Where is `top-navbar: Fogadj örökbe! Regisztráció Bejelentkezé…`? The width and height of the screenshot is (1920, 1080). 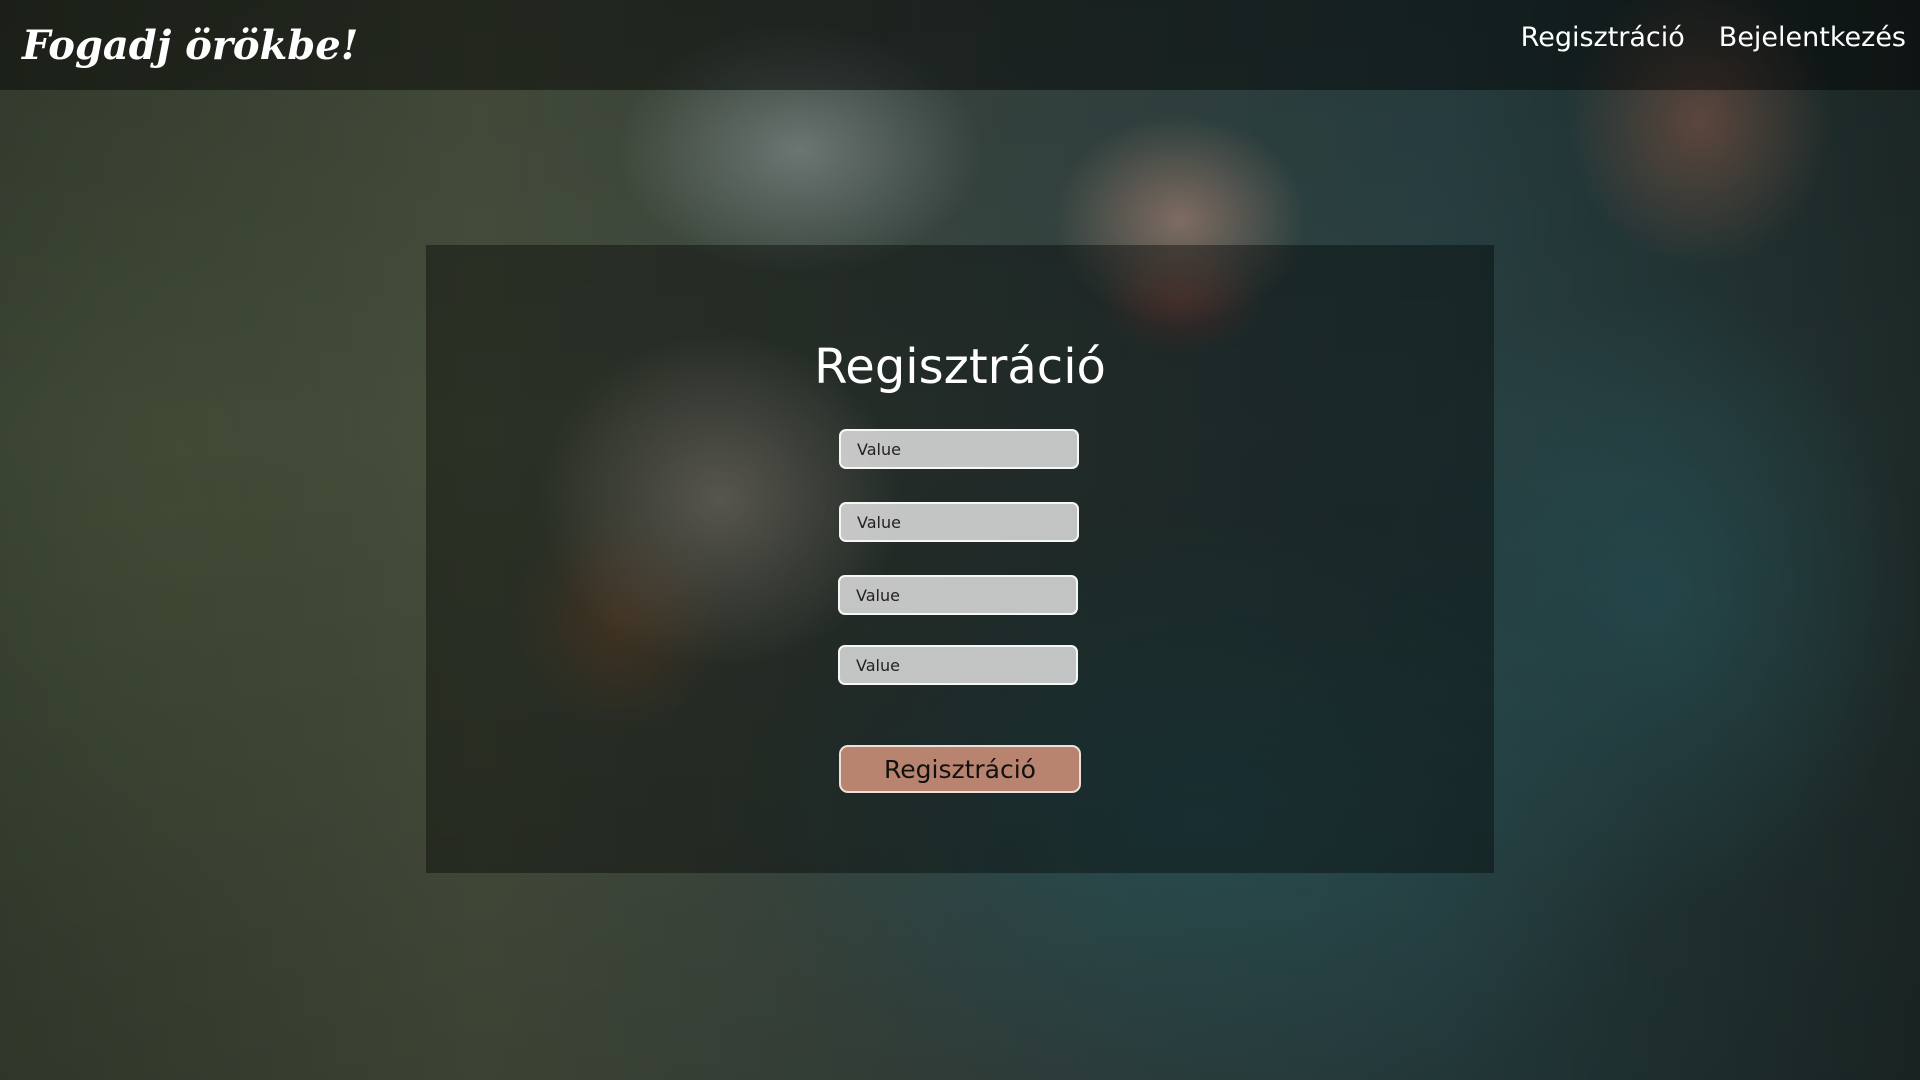 top-navbar: Fogadj örökbe! Regisztráció Bejelentkezé… is located at coordinates (960, 45).